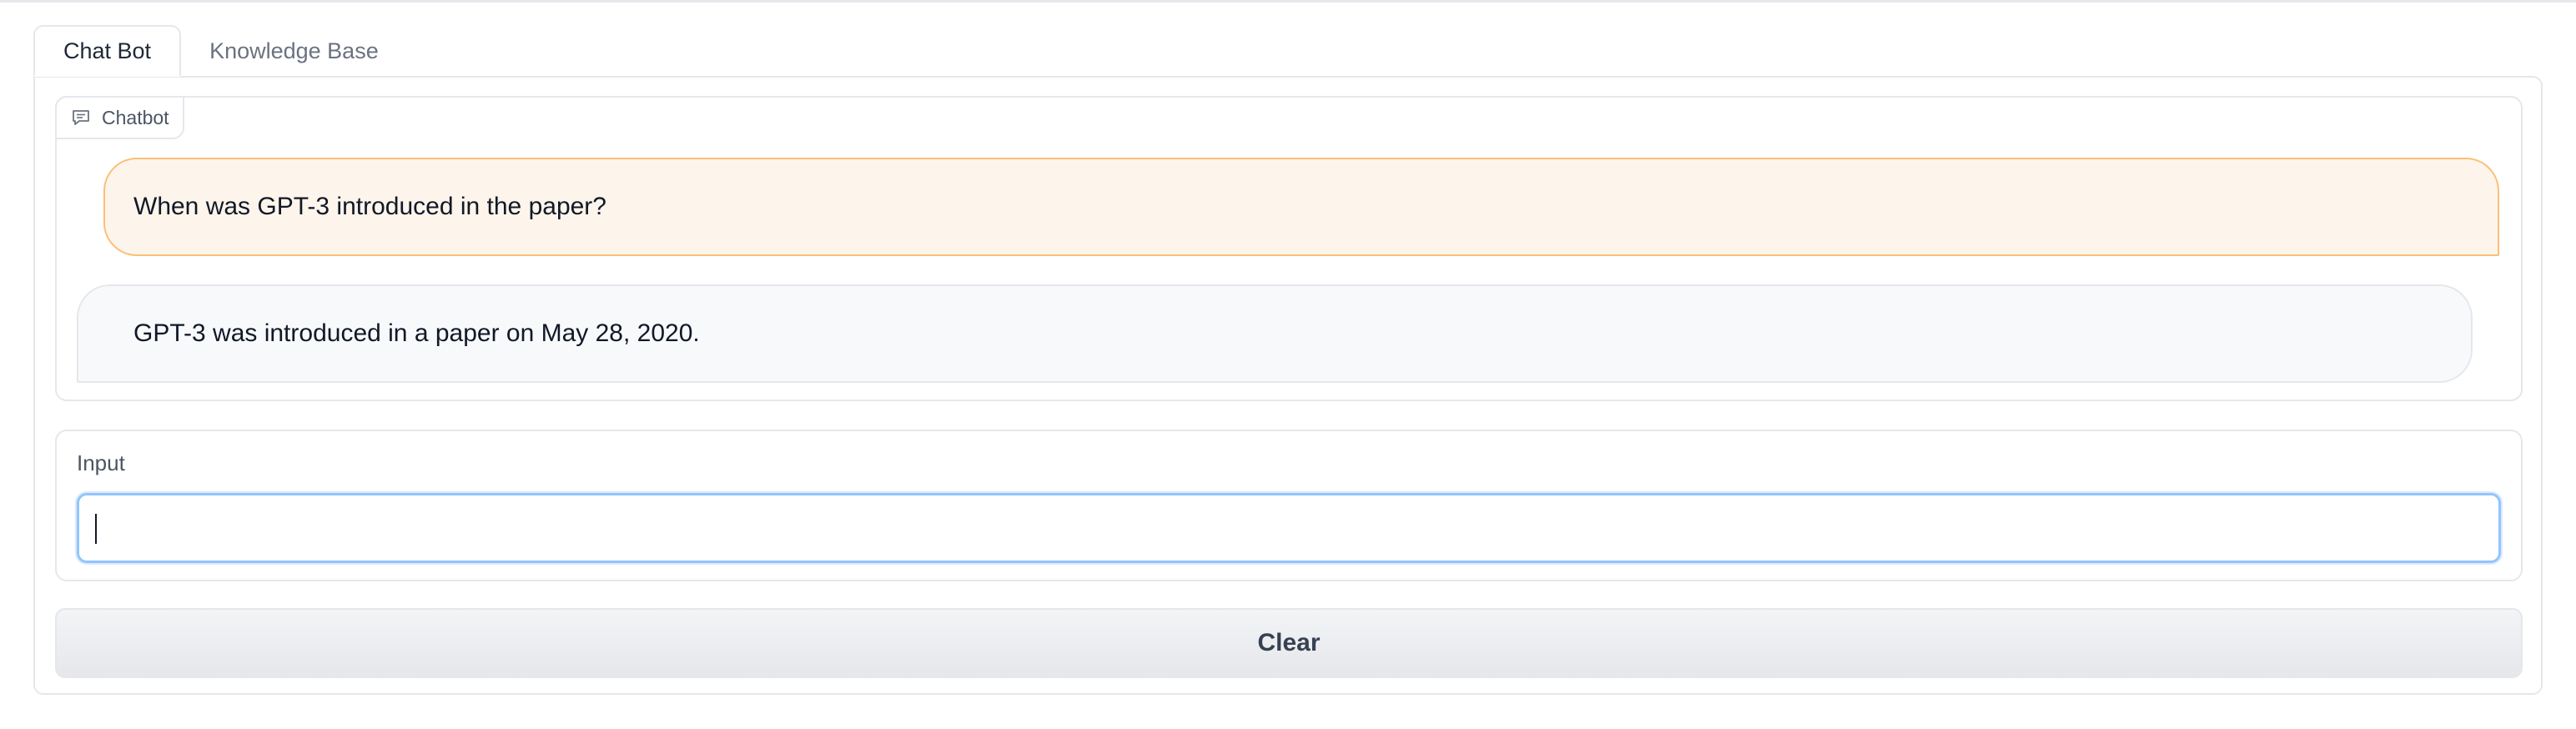 The width and height of the screenshot is (2576, 729). I want to click on chat-bubble-icon, so click(81, 117).